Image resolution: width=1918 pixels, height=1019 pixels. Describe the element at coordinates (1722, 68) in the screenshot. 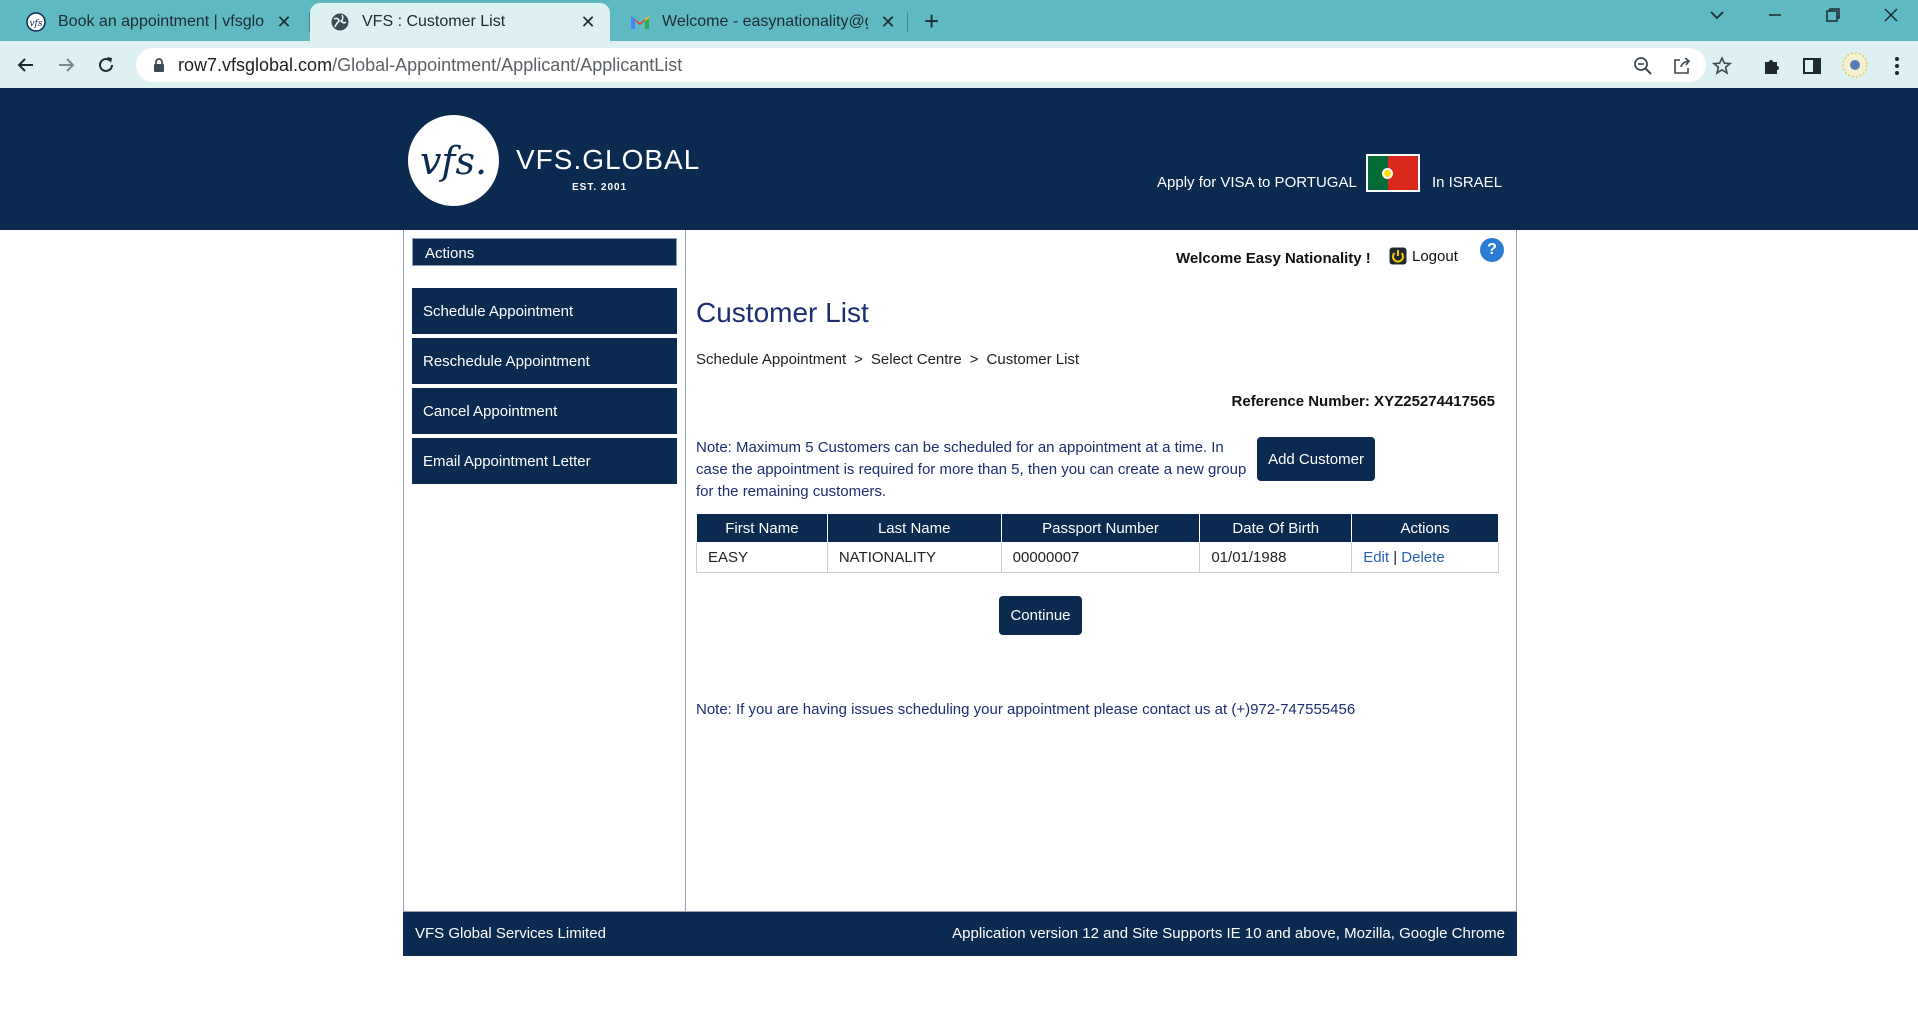

I see `bookmark-star-icon` at that location.